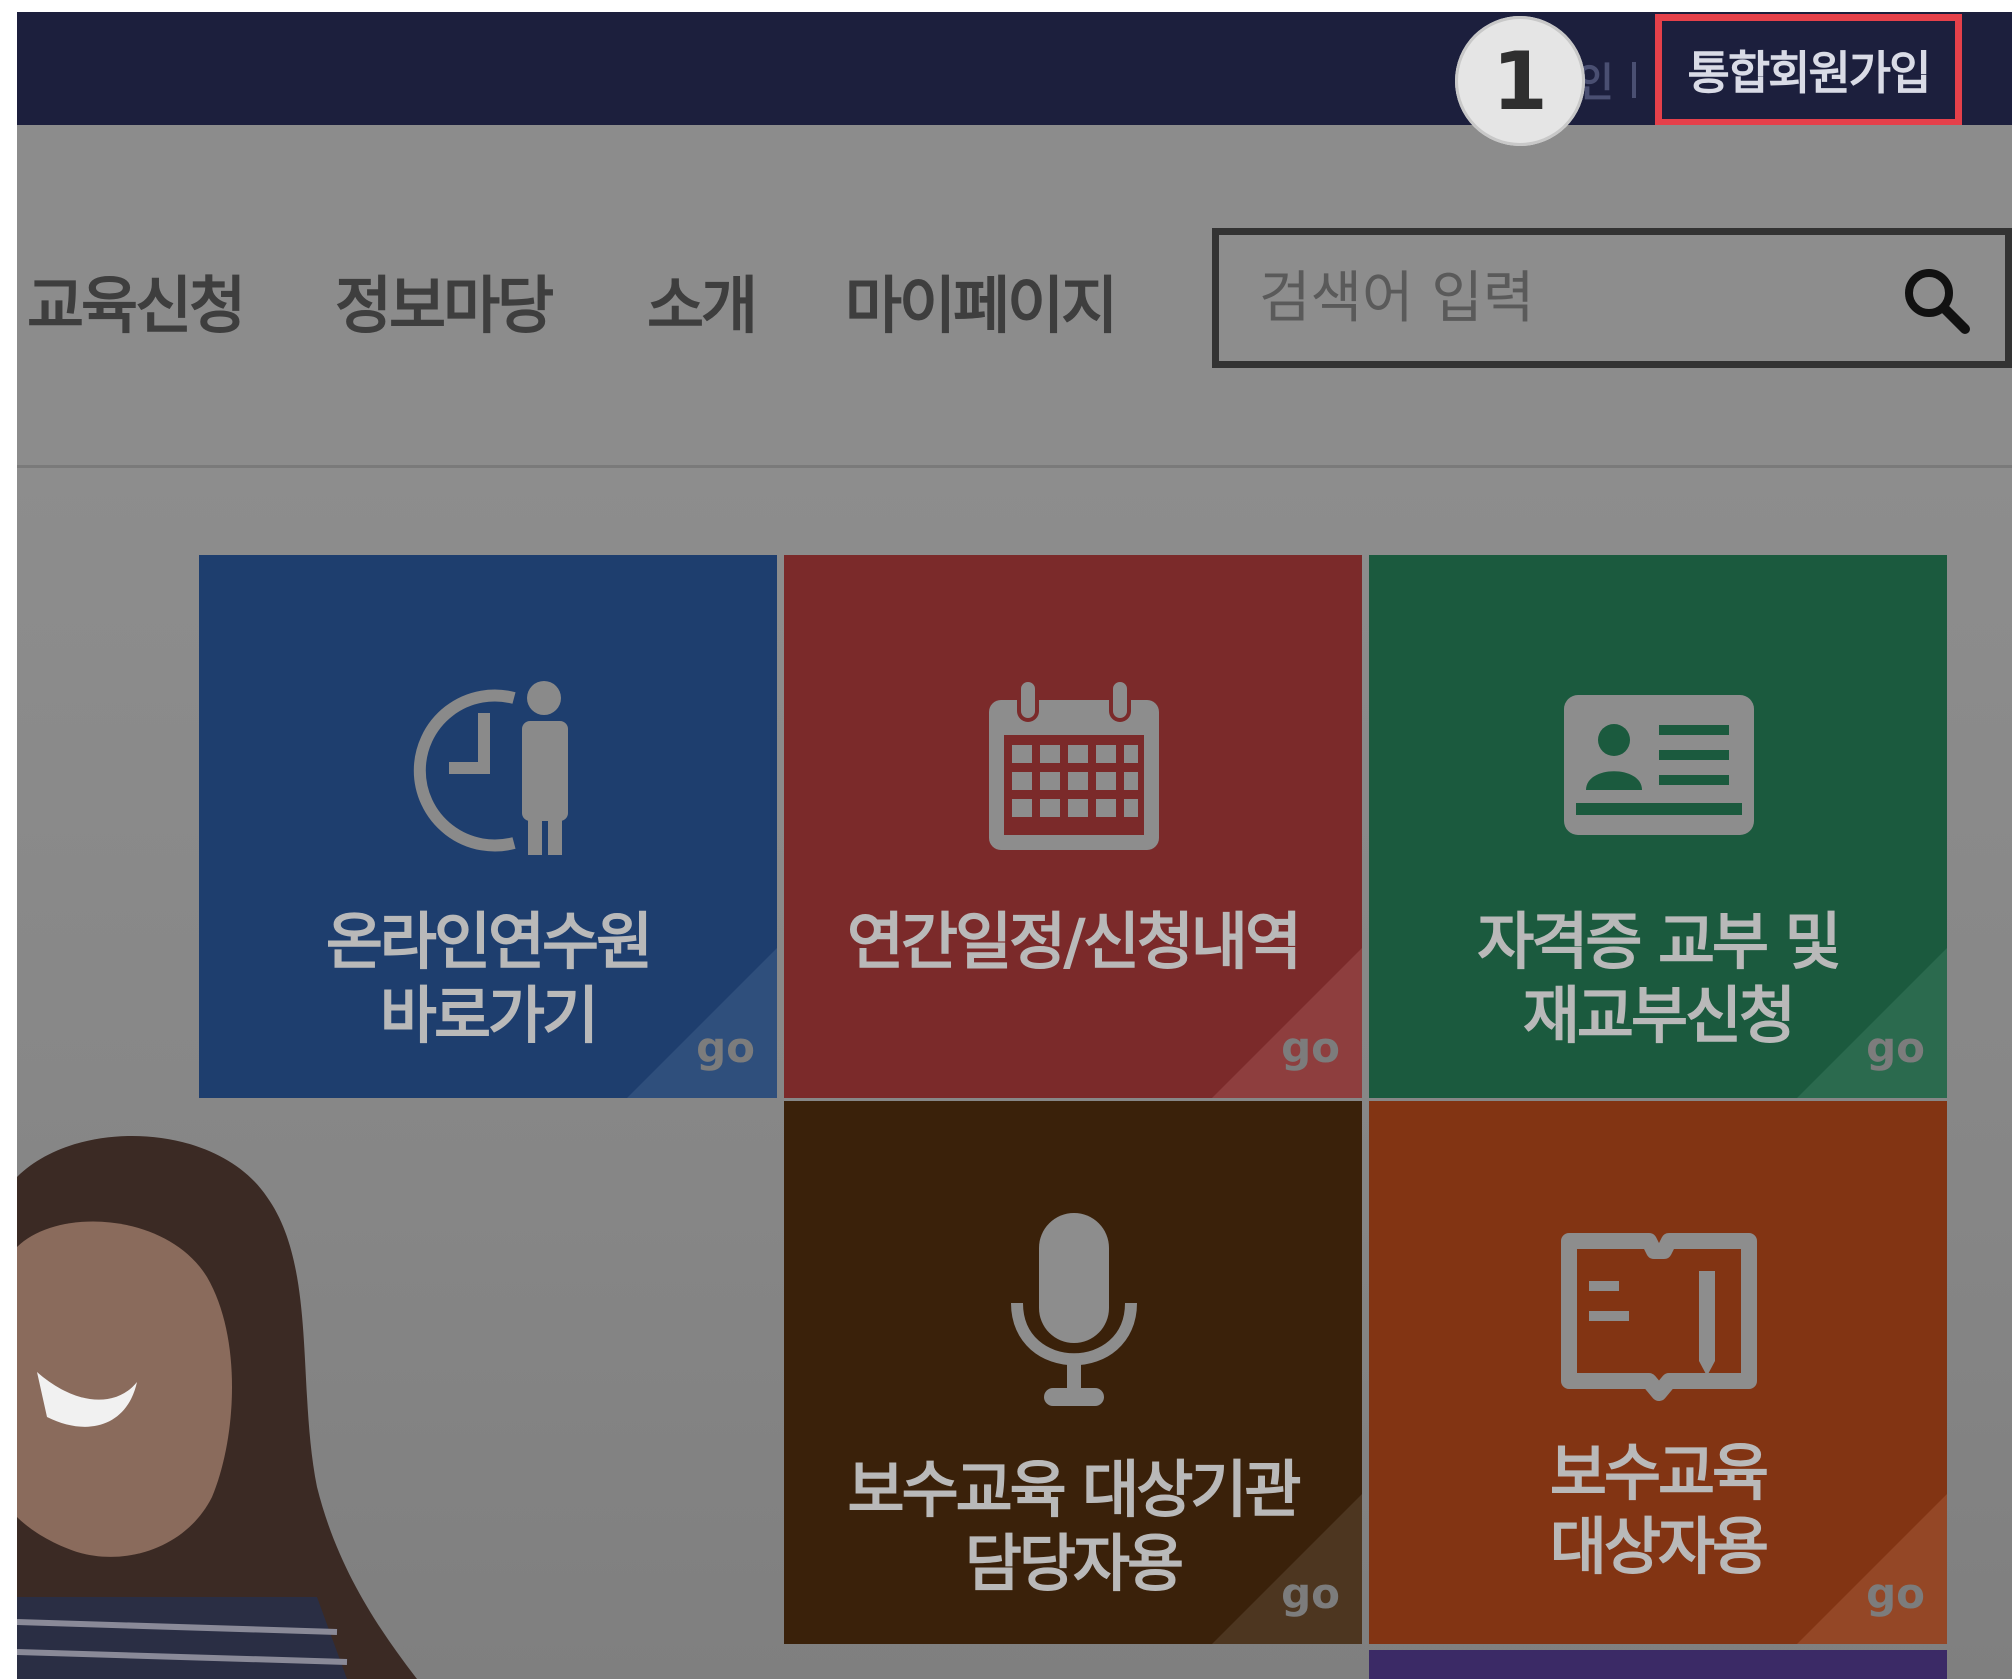 This screenshot has width=2012, height=1679. Describe the element at coordinates (136, 300) in the screenshot. I see `nav-item-education-apply: 교육신청` at that location.